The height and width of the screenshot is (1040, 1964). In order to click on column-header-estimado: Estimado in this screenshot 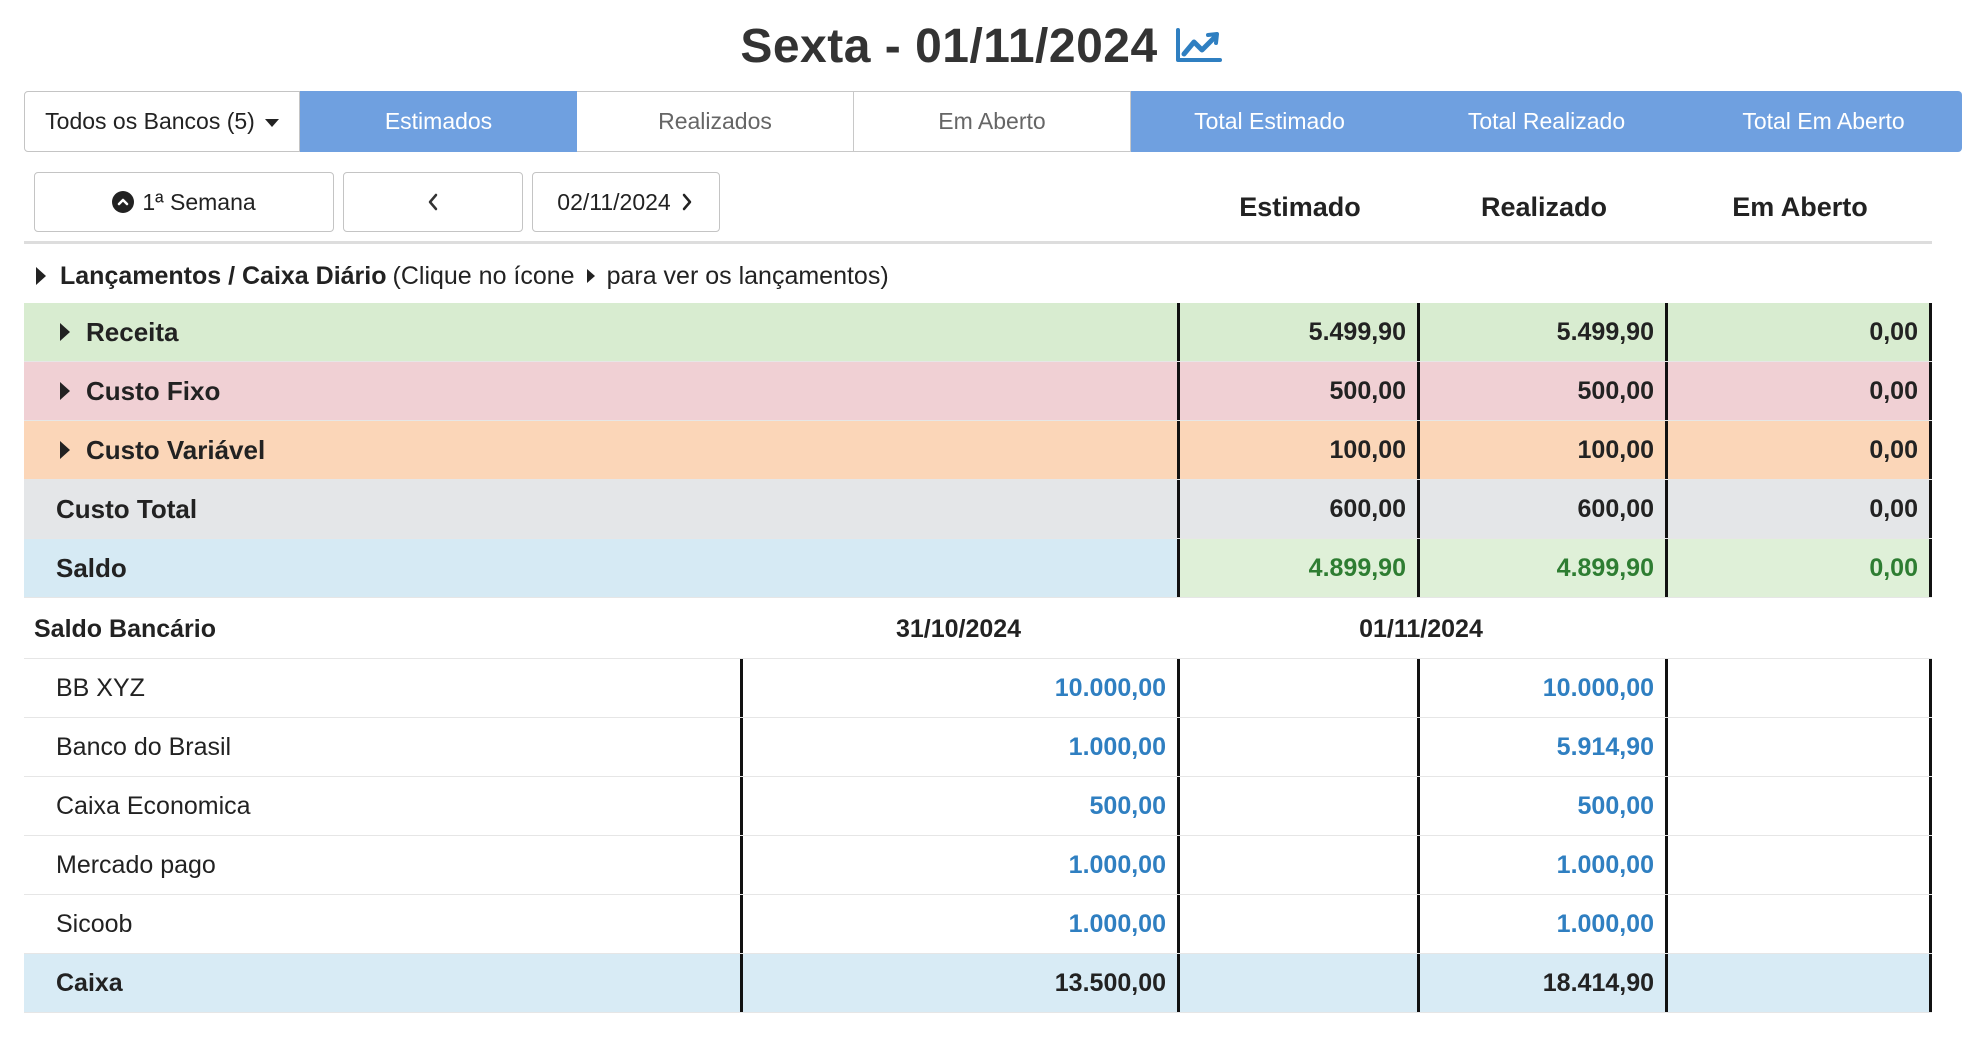, I will do `click(1300, 207)`.